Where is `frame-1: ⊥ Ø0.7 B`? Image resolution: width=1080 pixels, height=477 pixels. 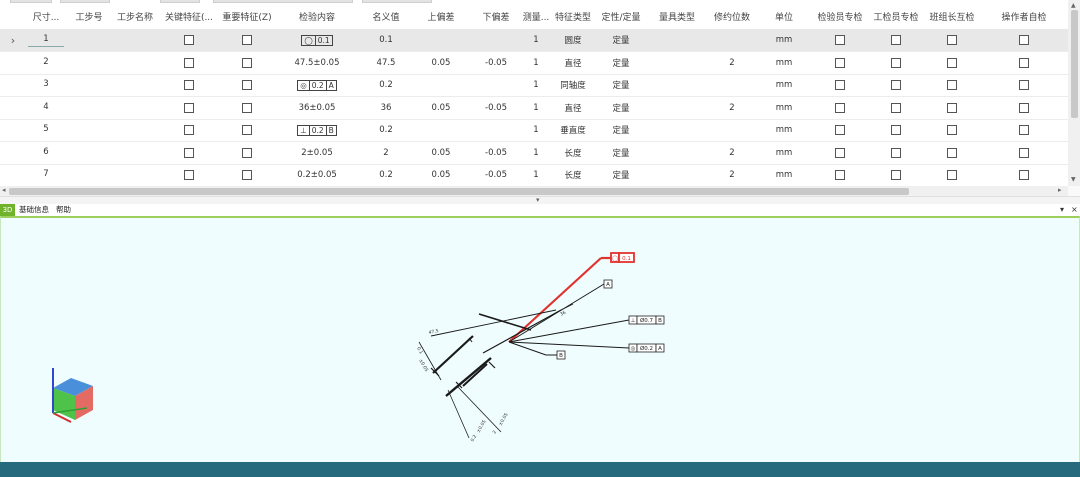 frame-1: ⊥ Ø0.7 B is located at coordinates (646, 320).